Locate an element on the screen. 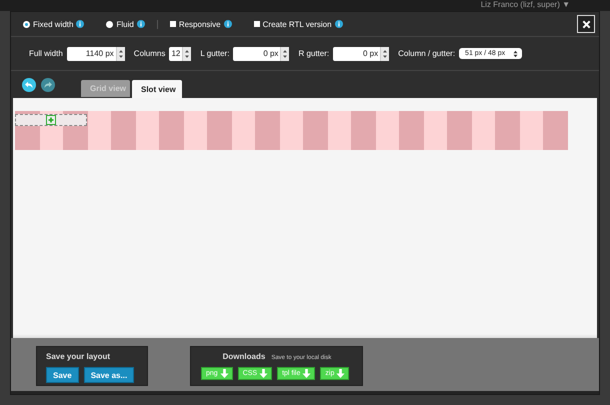 The image size is (610, 405). close-button is located at coordinates (586, 24).